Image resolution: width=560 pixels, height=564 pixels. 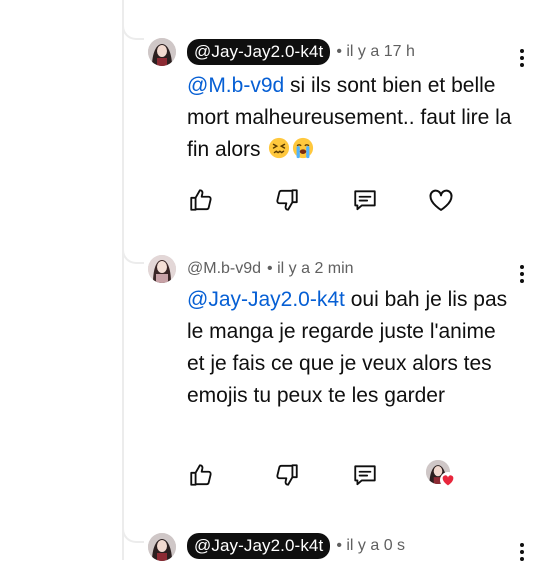 What do you see at coordinates (371, 545) in the screenshot?
I see `timestamp: • il y a 0 s` at bounding box center [371, 545].